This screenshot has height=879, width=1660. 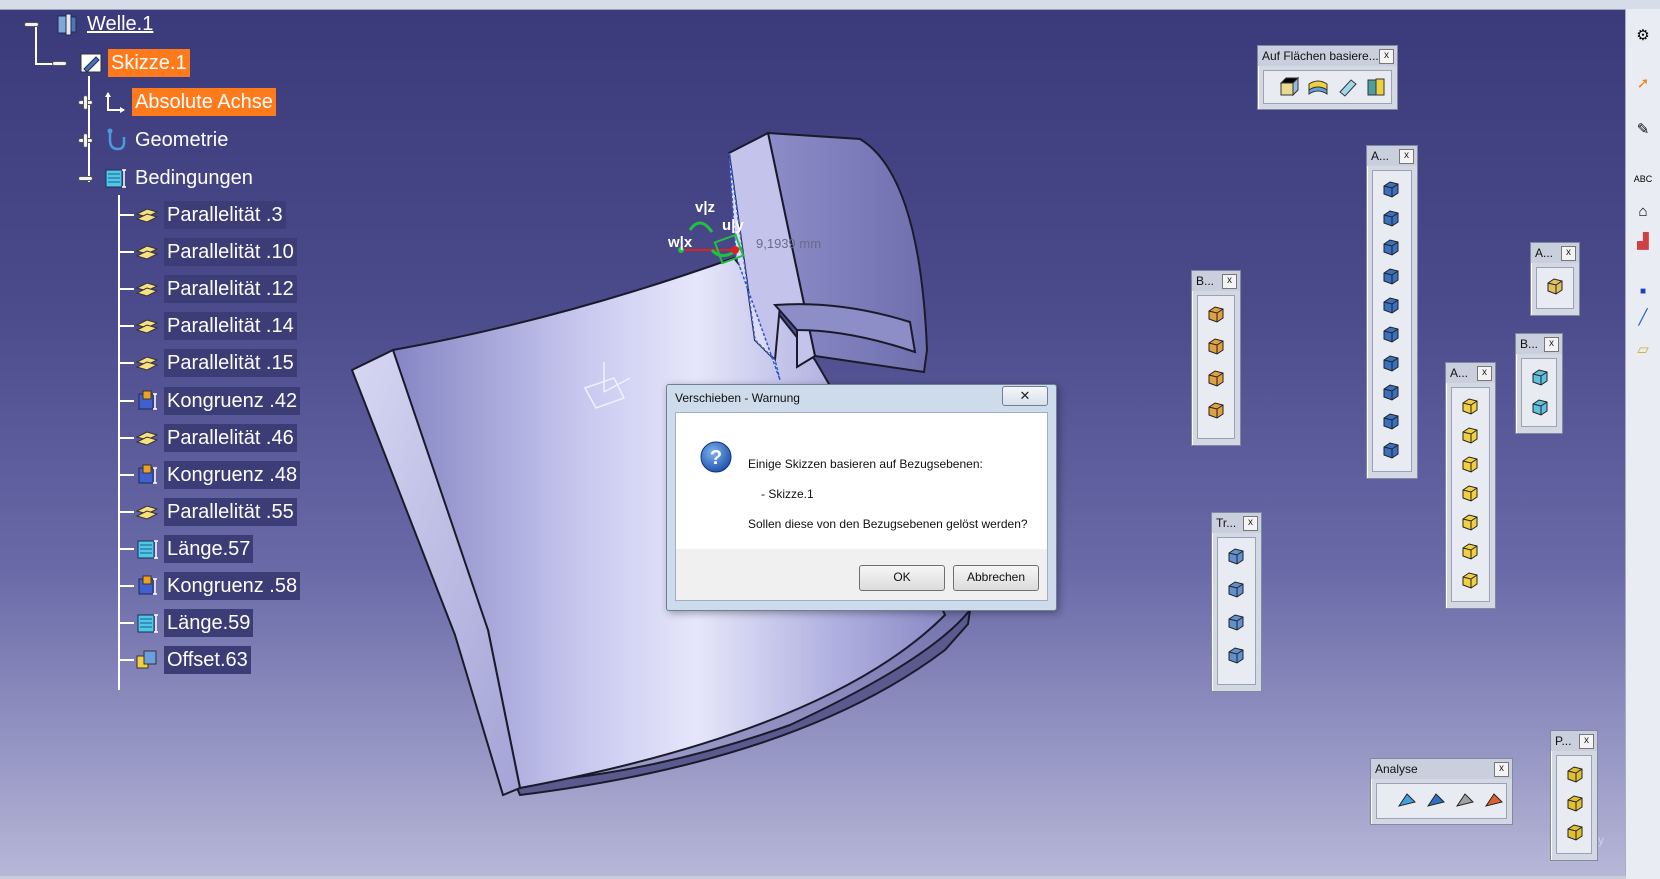 I want to click on toolbar-surface-based: Auf Flächen basiere... x, so click(x=1327, y=77).